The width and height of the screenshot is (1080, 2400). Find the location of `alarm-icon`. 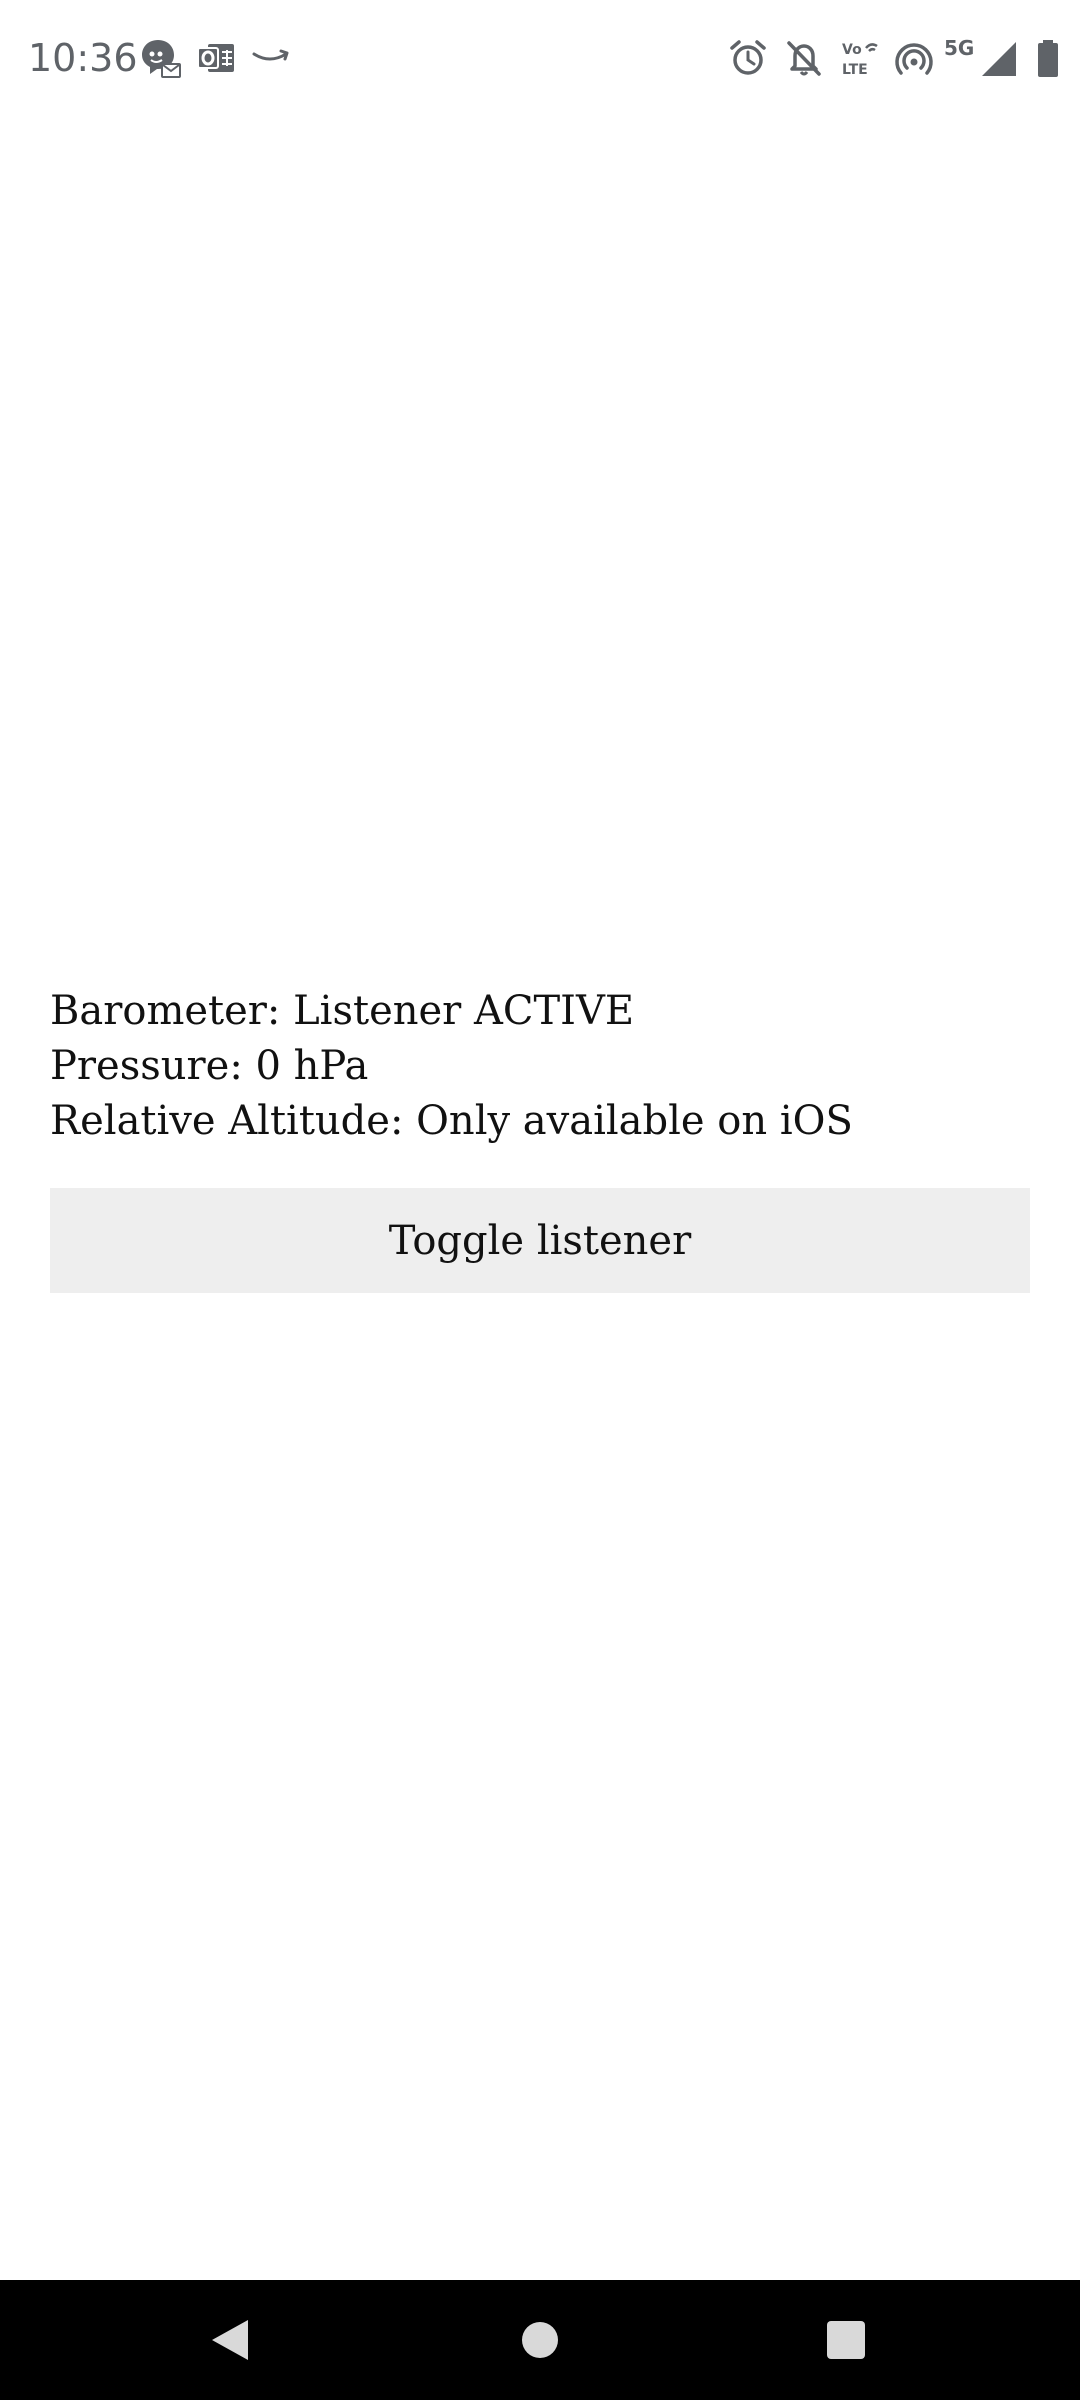

alarm-icon is located at coordinates (748, 58).